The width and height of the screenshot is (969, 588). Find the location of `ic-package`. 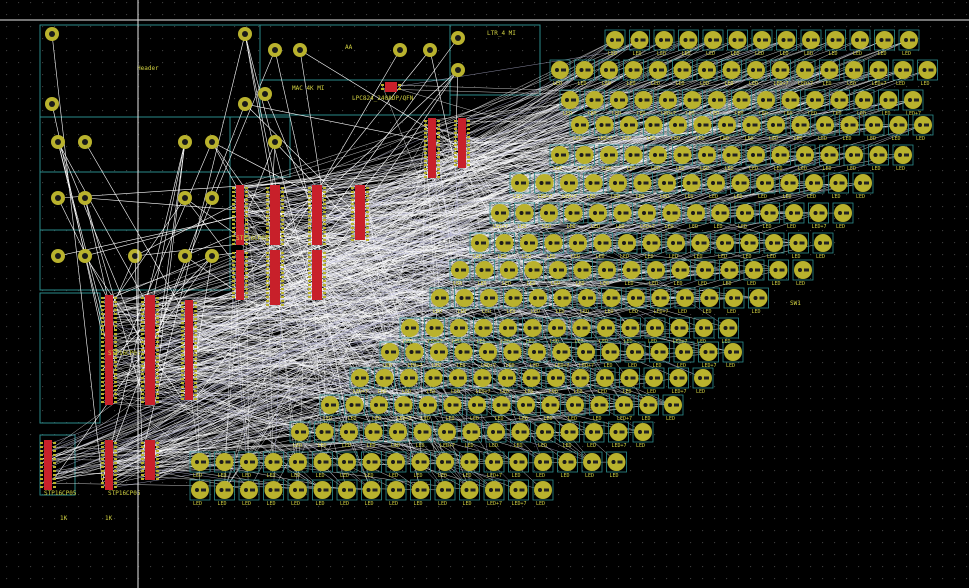

ic-package is located at coordinates (150, 460).